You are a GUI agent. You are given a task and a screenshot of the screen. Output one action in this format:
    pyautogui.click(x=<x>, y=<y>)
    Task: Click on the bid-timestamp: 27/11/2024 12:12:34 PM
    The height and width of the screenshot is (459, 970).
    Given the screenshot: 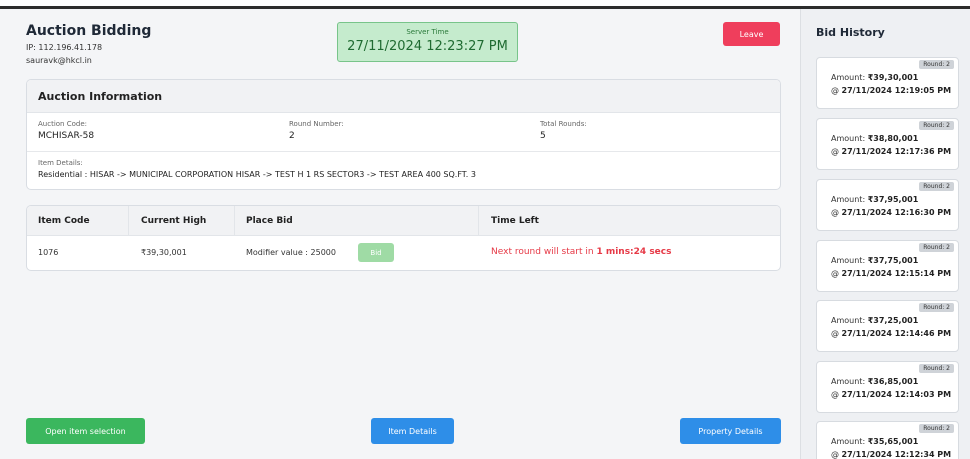 What is the action you would take?
    pyautogui.click(x=896, y=454)
    